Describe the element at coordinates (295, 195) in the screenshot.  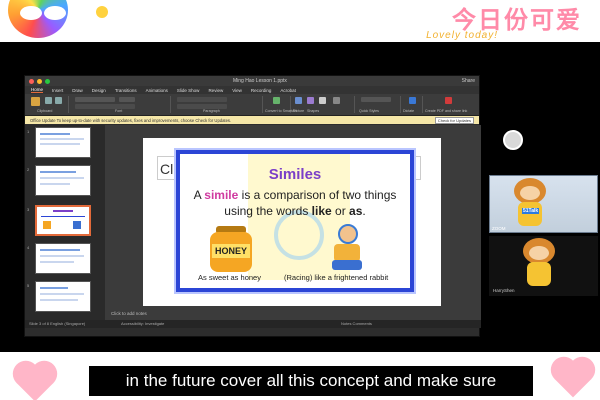
I see `lesson-definition-line1: A simile is a comparison of two things` at that location.